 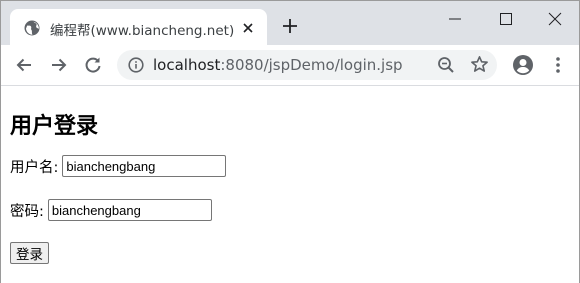 What do you see at coordinates (27, 211) in the screenshot?
I see `password-label: 密码:` at bounding box center [27, 211].